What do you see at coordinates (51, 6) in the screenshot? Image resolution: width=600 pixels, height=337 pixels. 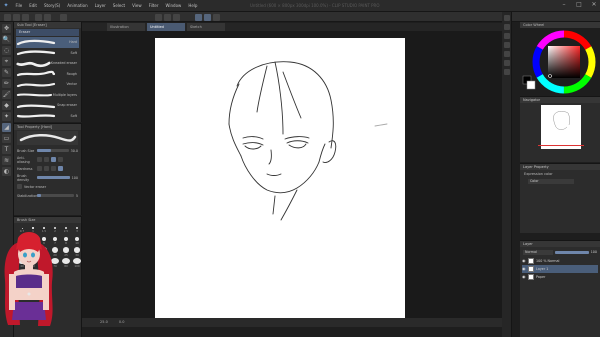 I see `menu-storys: Story(S)` at bounding box center [51, 6].